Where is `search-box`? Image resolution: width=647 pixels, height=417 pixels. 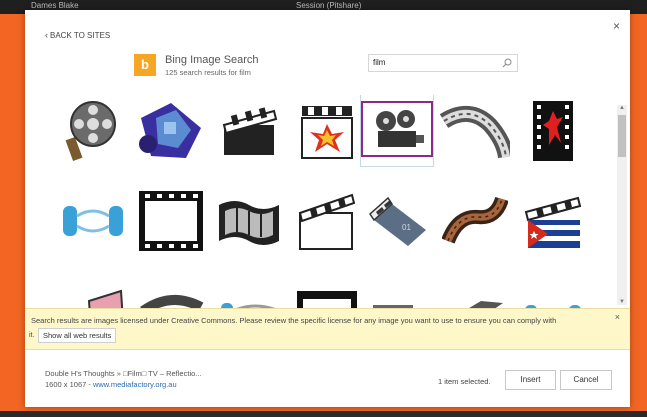 search-box is located at coordinates (443, 63).